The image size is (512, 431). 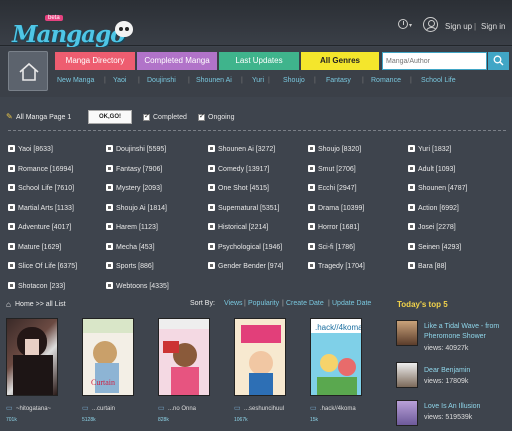 What do you see at coordinates (139, 188) in the screenshot?
I see `genre-label: Mystery [2093]` at bounding box center [139, 188].